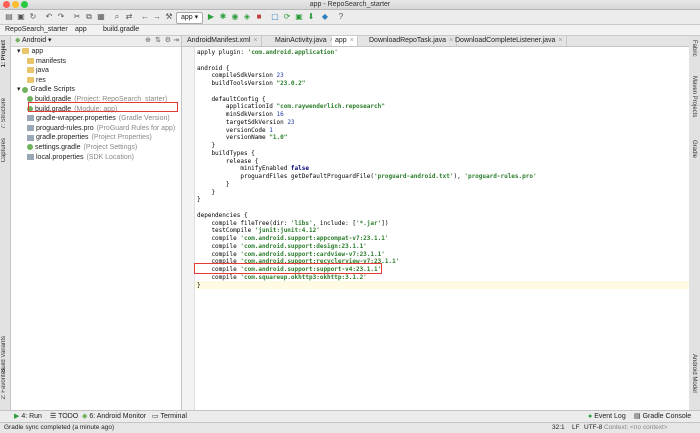 This screenshot has width=700, height=433. What do you see at coordinates (251, 83) in the screenshot?
I see `code-line: buildToolsVersion "23.0.2"` at bounding box center [251, 83].